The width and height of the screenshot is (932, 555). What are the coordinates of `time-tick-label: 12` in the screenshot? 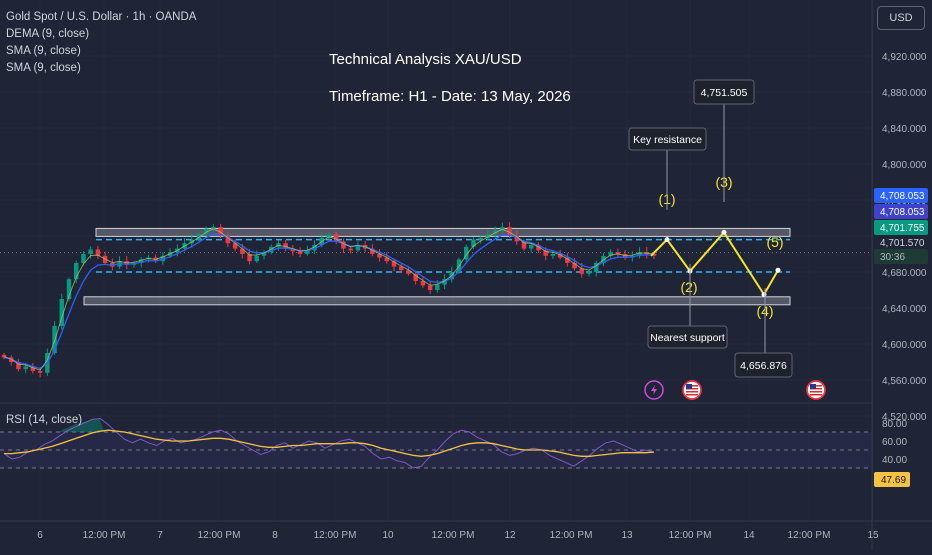 It's located at (510, 535).